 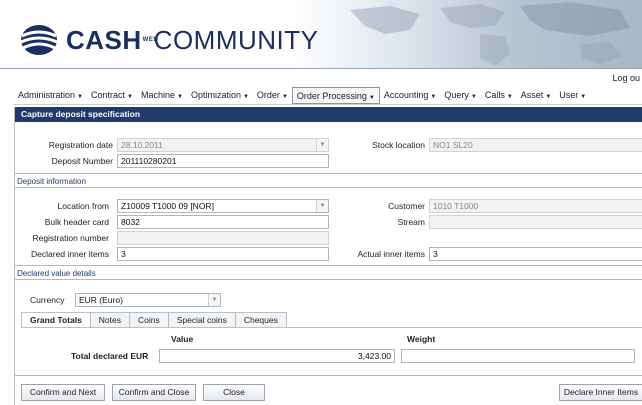 I want to click on brand-web: WEB, so click(x=150, y=40).